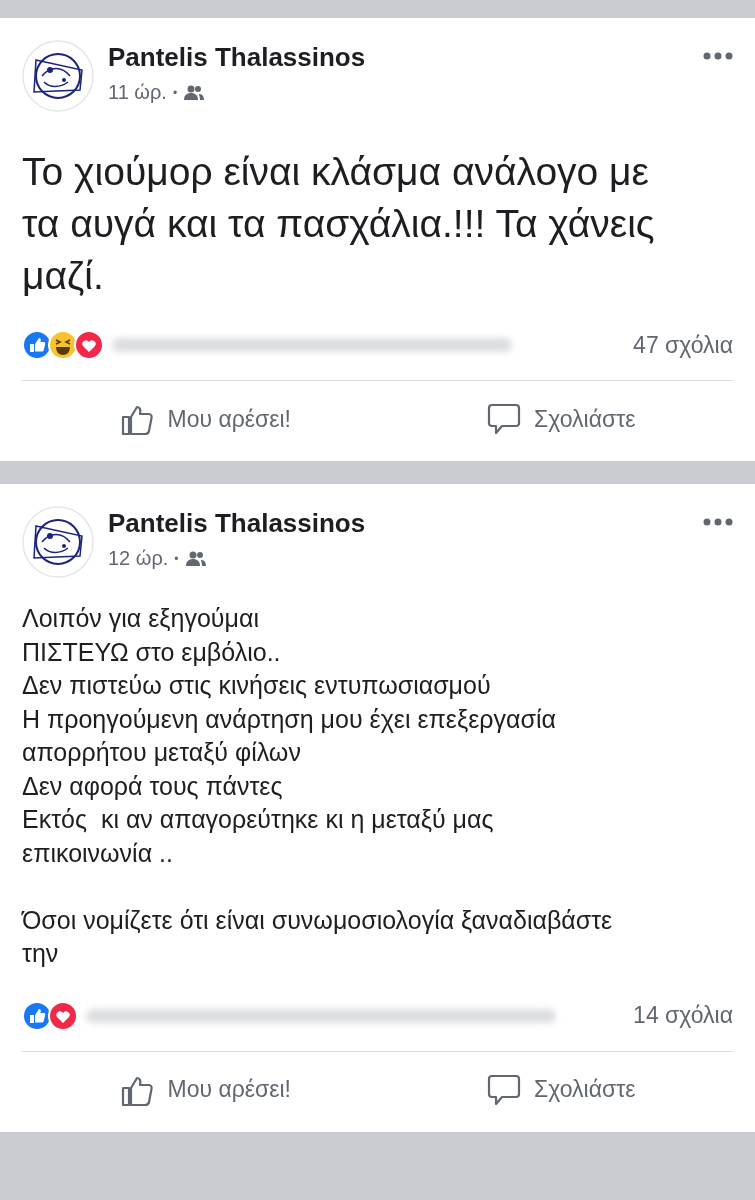 The image size is (755, 1200). I want to click on comment-count: 47 σχόλια, so click(683, 345).